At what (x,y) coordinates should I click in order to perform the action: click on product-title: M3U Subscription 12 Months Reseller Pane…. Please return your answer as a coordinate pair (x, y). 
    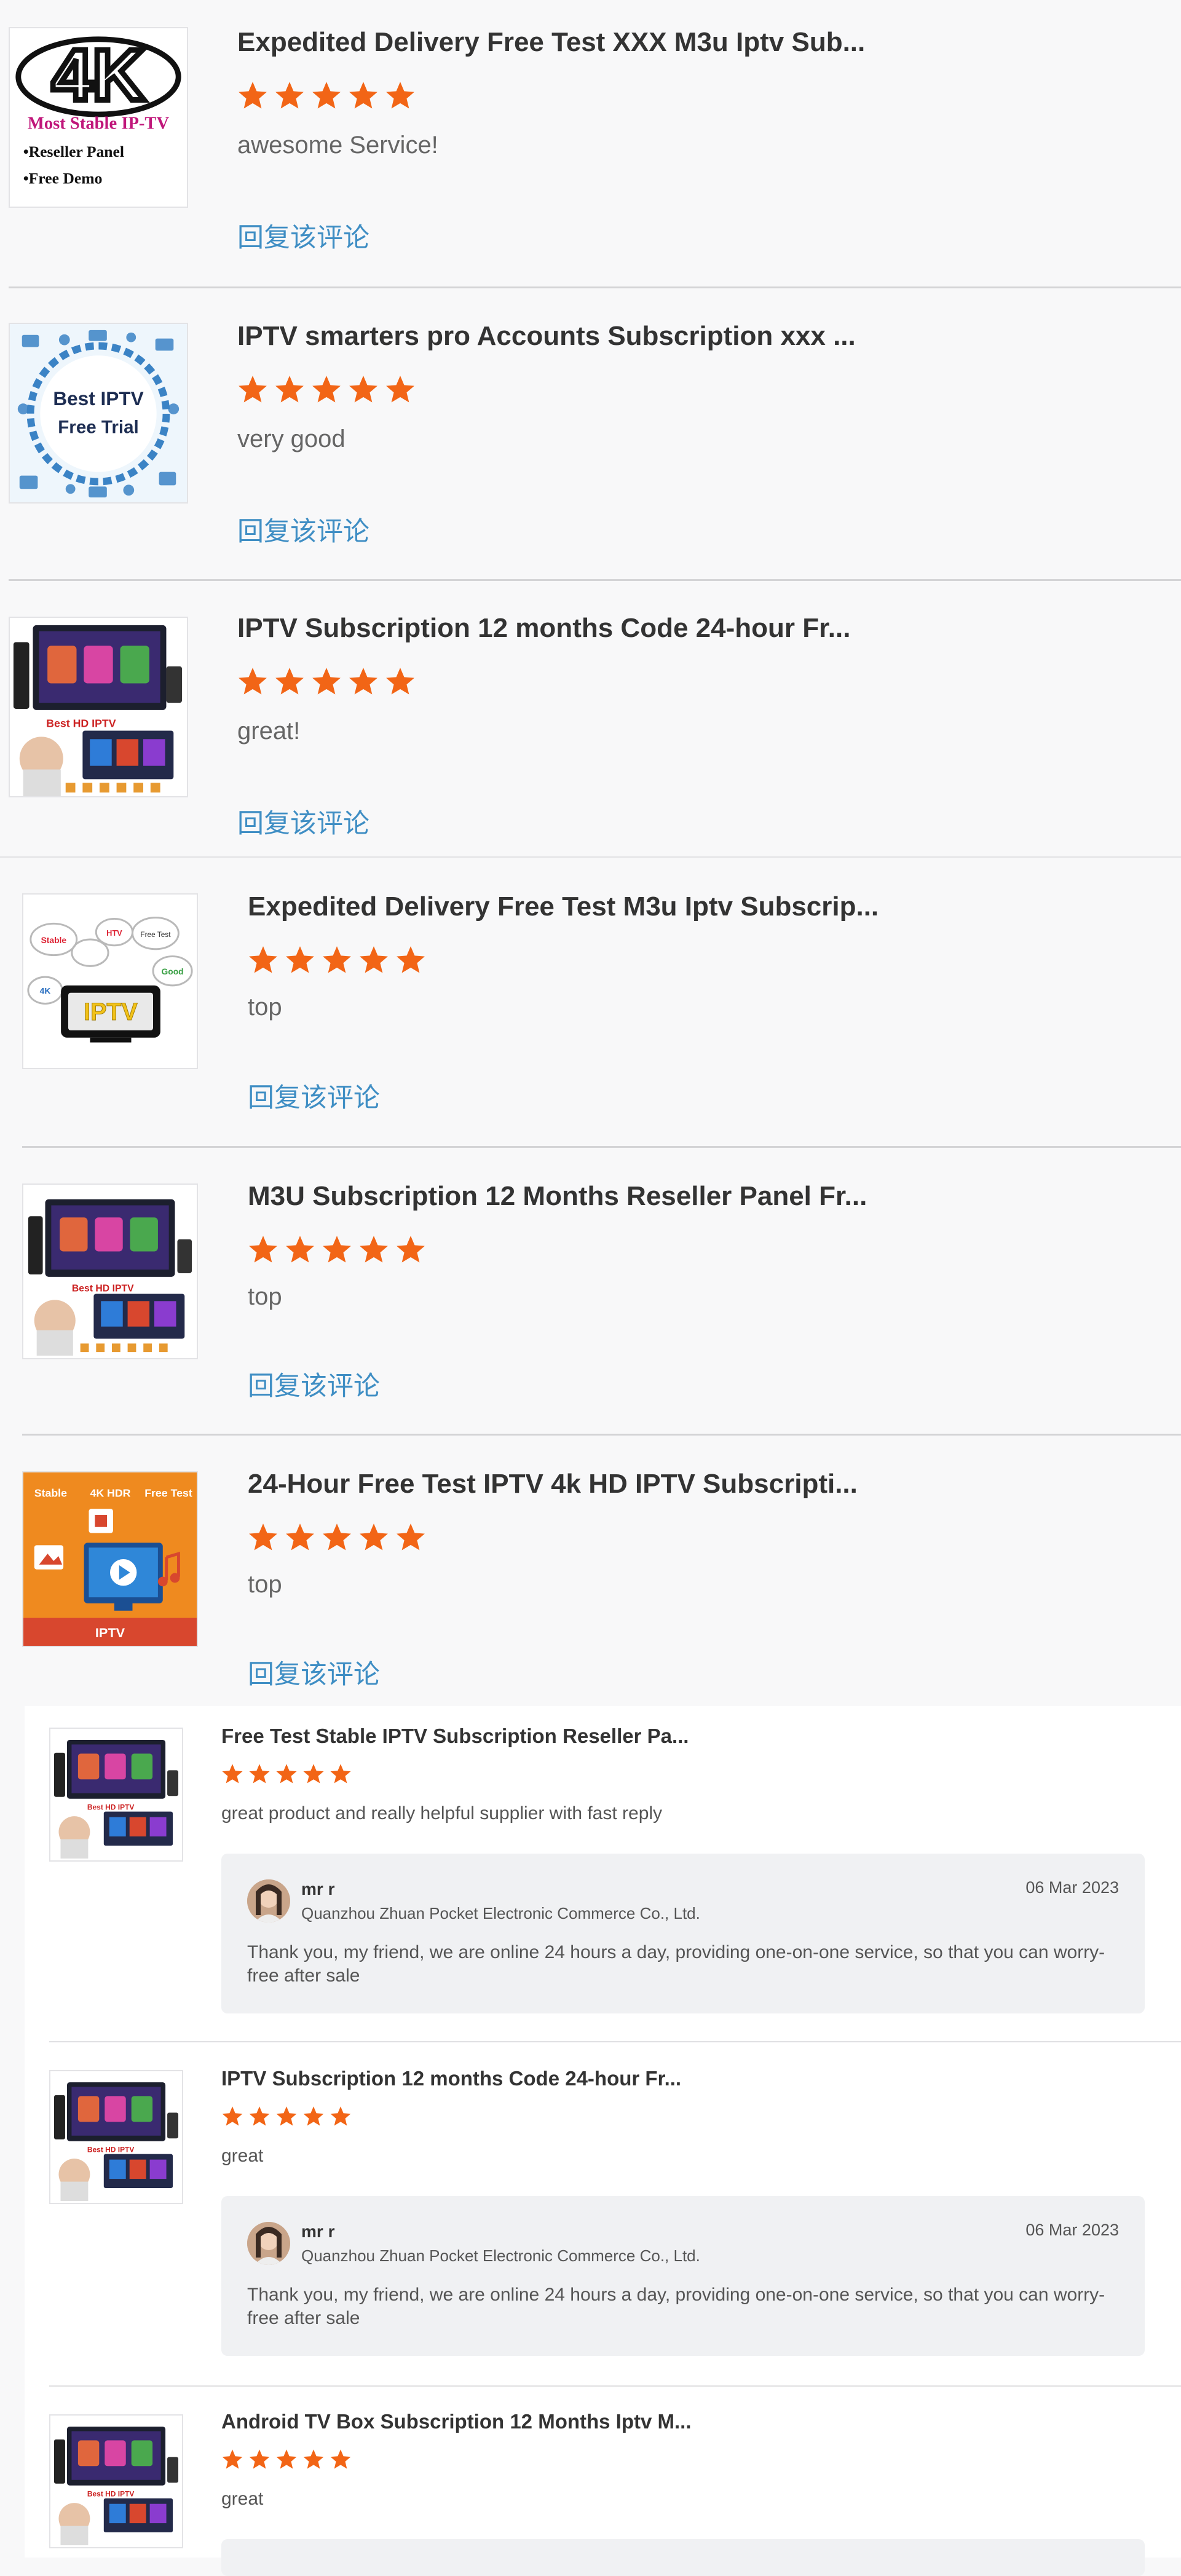
    Looking at the image, I should click on (557, 1196).